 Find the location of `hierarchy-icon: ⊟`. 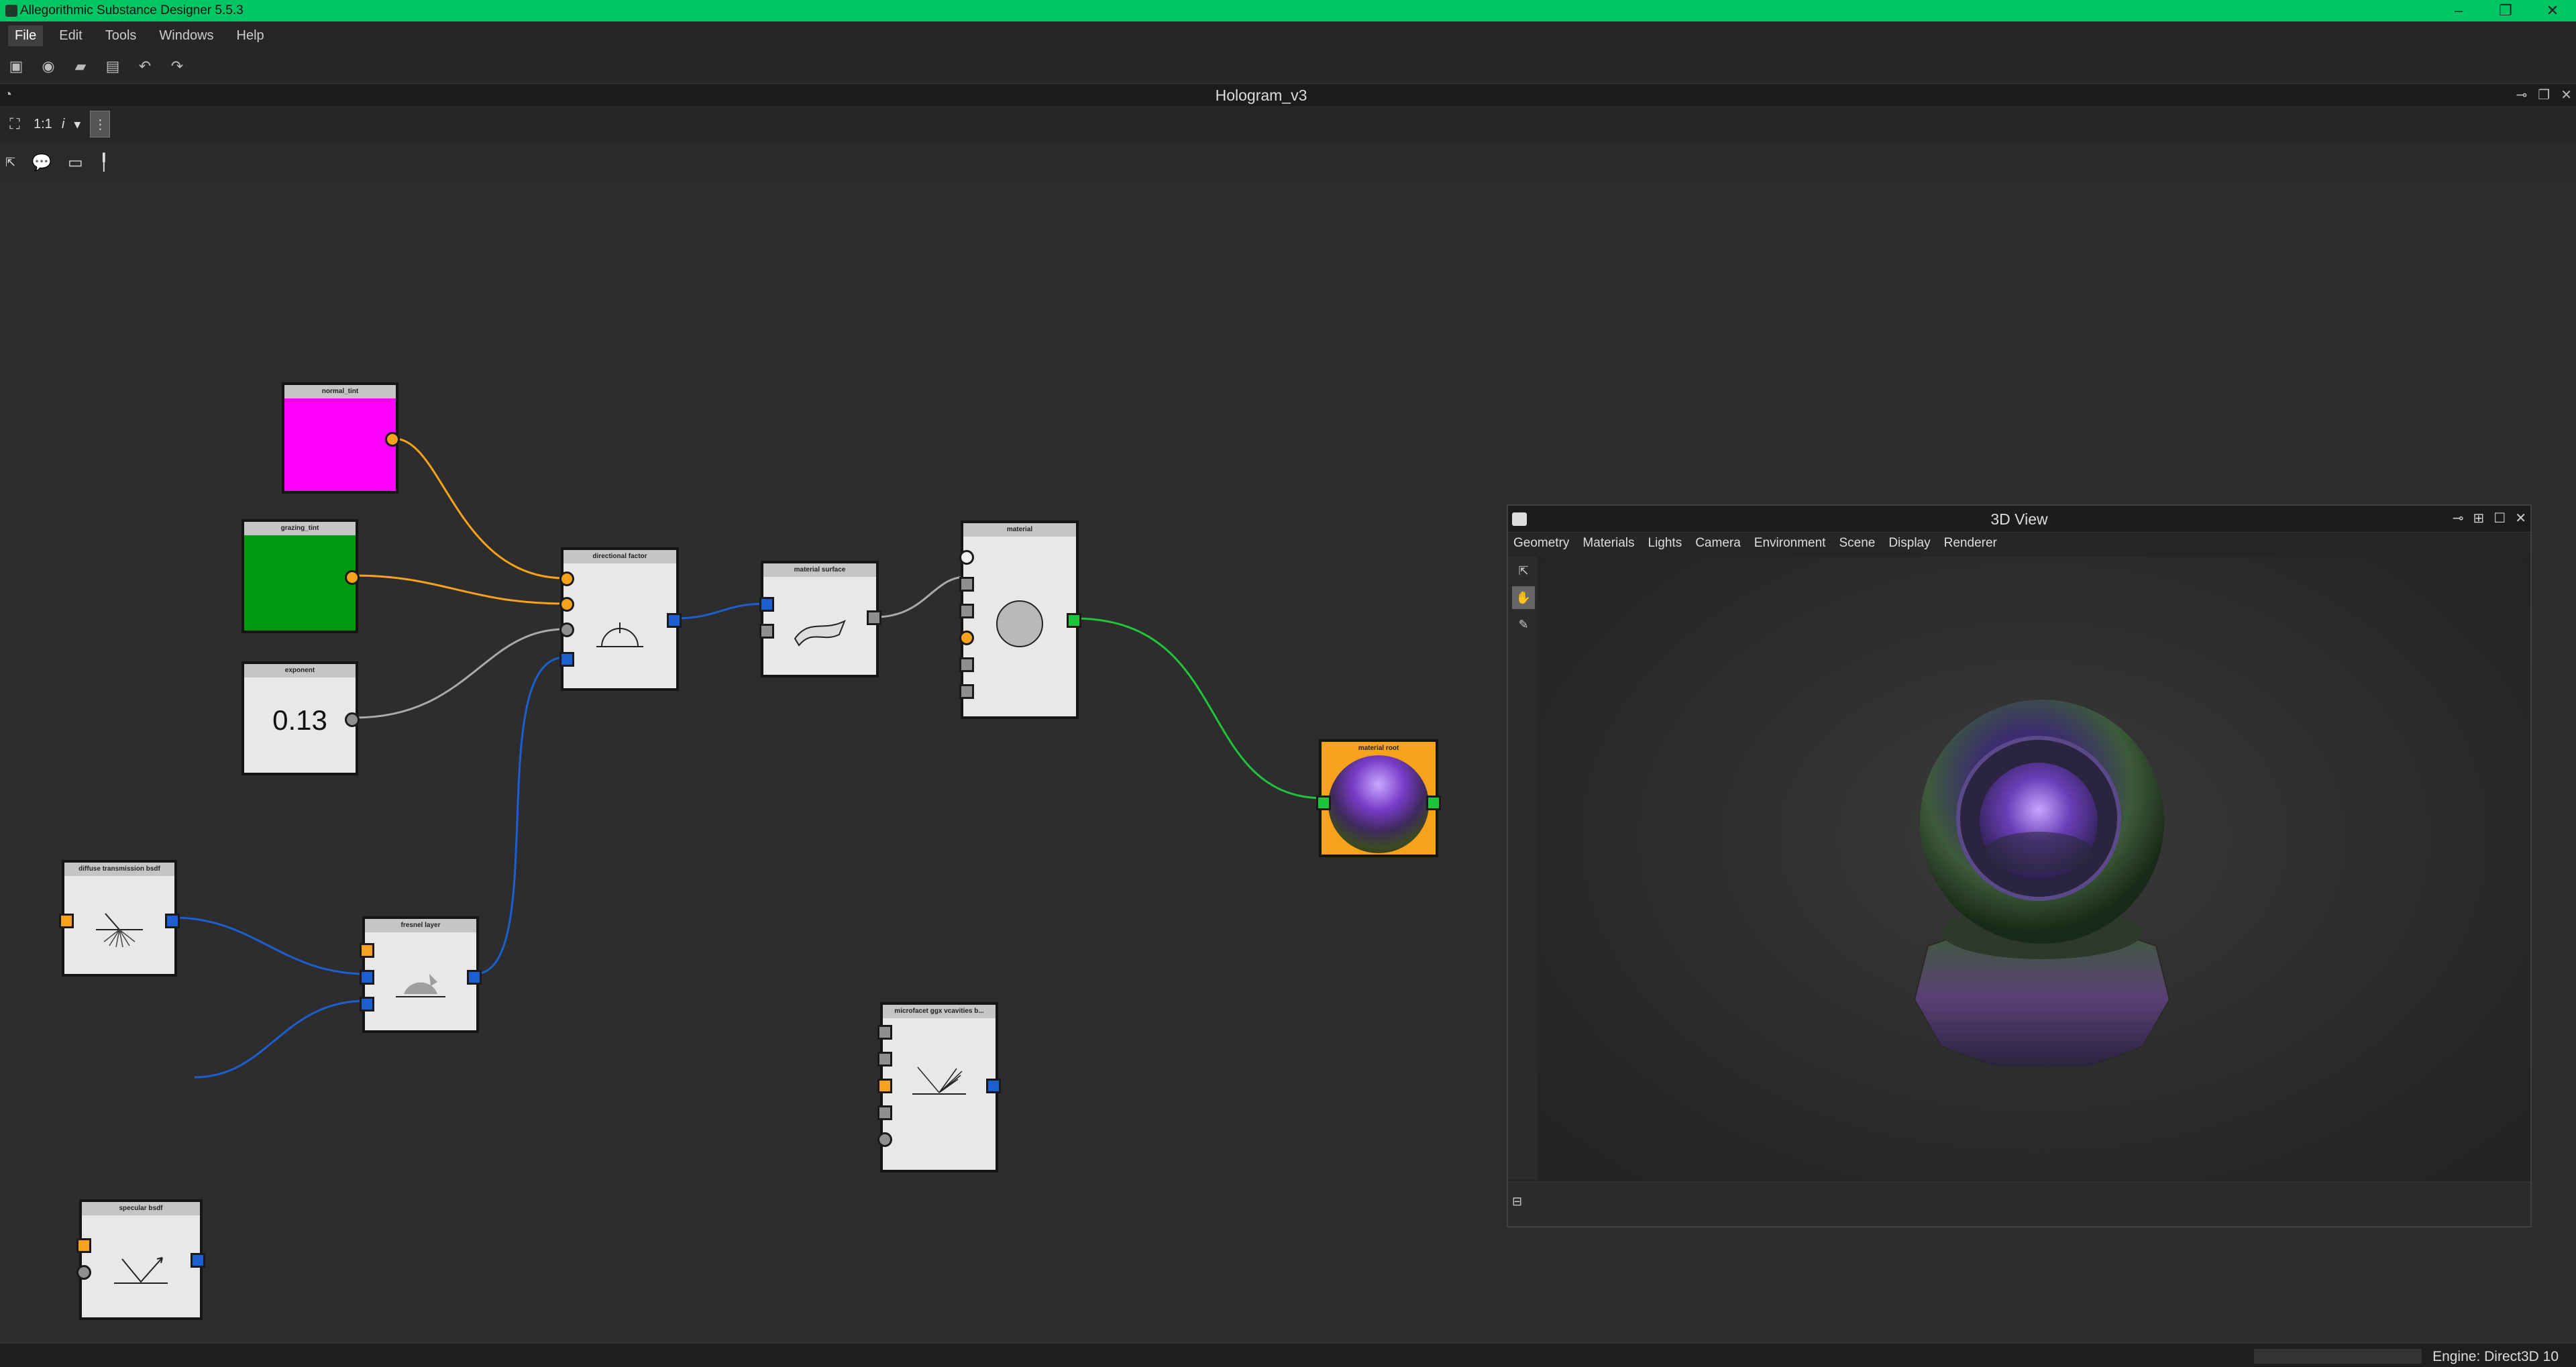

hierarchy-icon: ⊟ is located at coordinates (1517, 1202).